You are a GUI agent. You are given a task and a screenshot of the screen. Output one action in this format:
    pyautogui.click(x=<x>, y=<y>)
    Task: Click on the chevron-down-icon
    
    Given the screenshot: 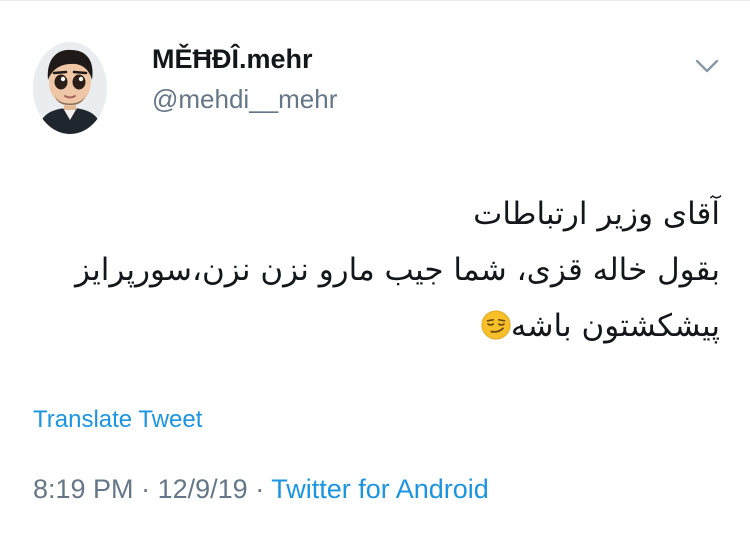 What is the action you would take?
    pyautogui.click(x=707, y=66)
    